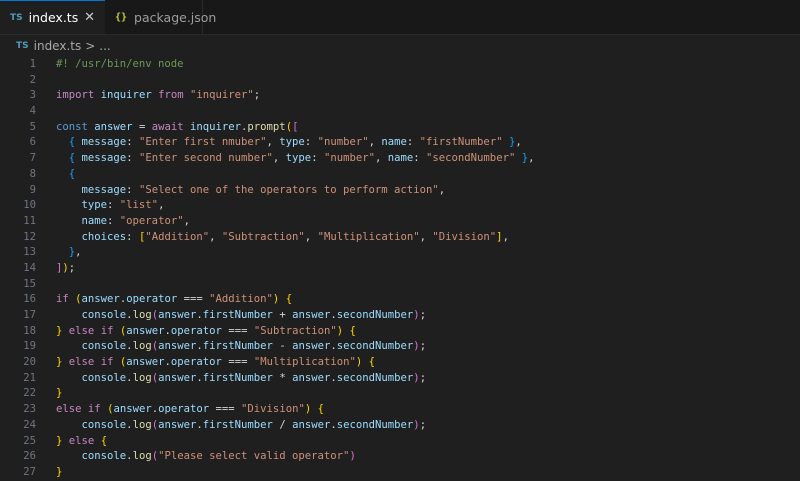  Describe the element at coordinates (423, 315) in the screenshot. I see `code-token: ;` at that location.